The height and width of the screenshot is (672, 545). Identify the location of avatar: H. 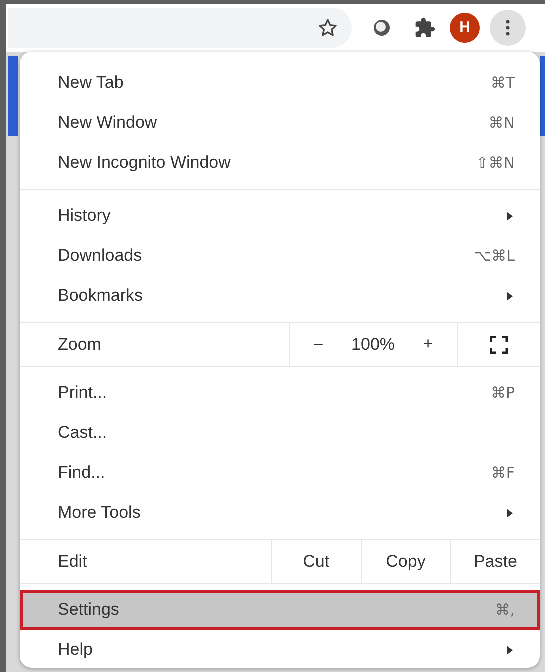
(465, 28).